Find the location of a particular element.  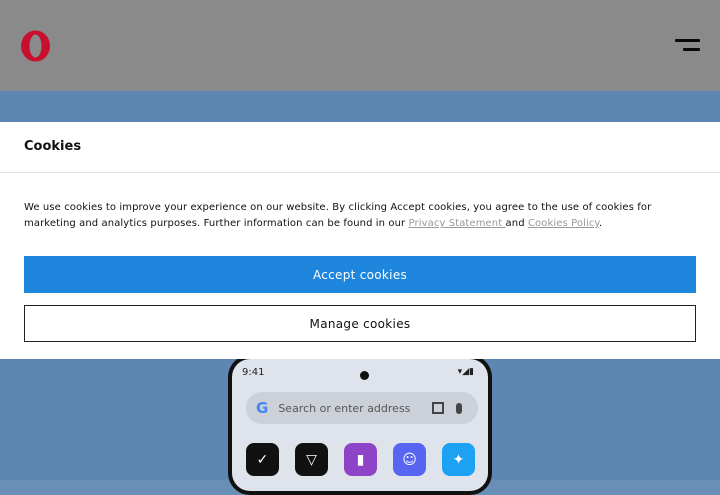

twitch-app-icon: ▮ is located at coordinates (360, 459).